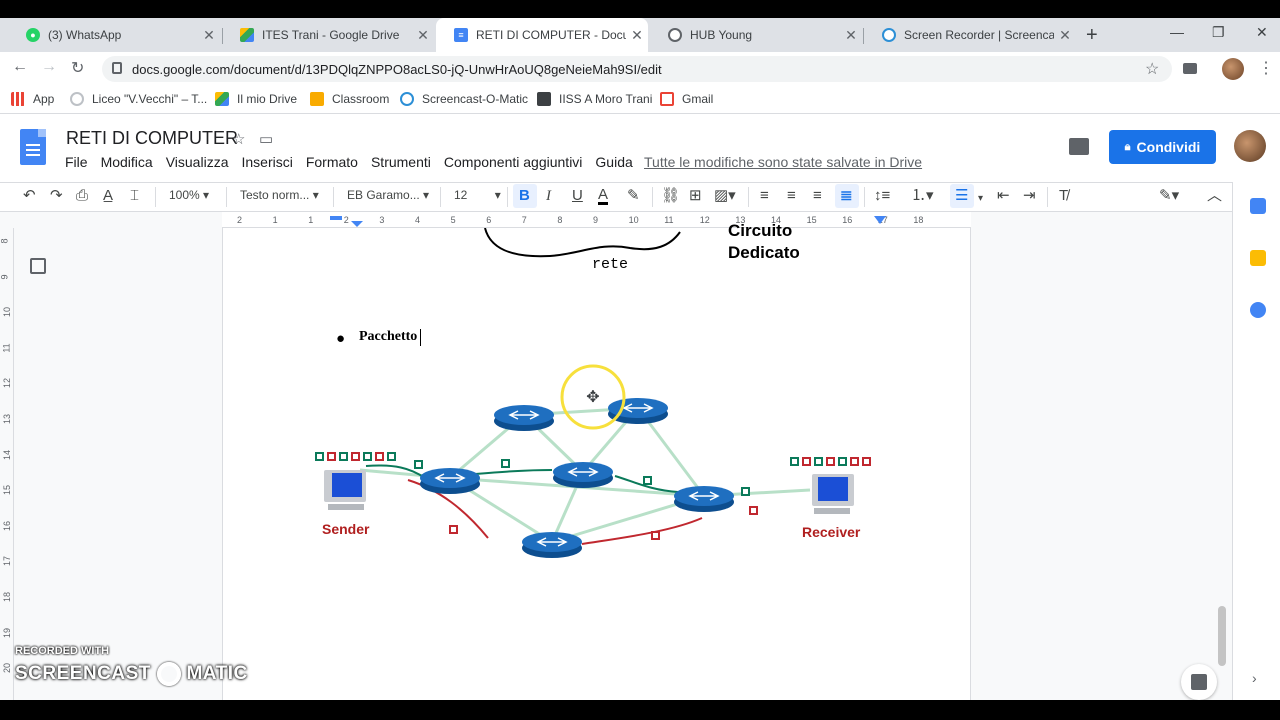 The width and height of the screenshot is (1280, 720). Describe the element at coordinates (603, 196) in the screenshot. I see `text-color-icon: A` at that location.